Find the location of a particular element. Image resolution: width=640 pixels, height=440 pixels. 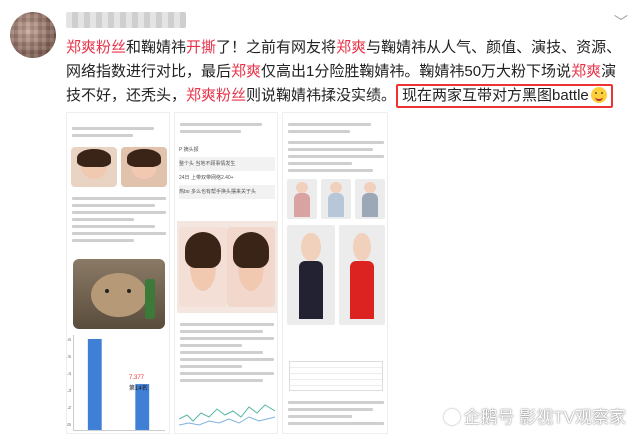

watermark: 企鹅号 影视TV观察家 is located at coordinates (534, 415).